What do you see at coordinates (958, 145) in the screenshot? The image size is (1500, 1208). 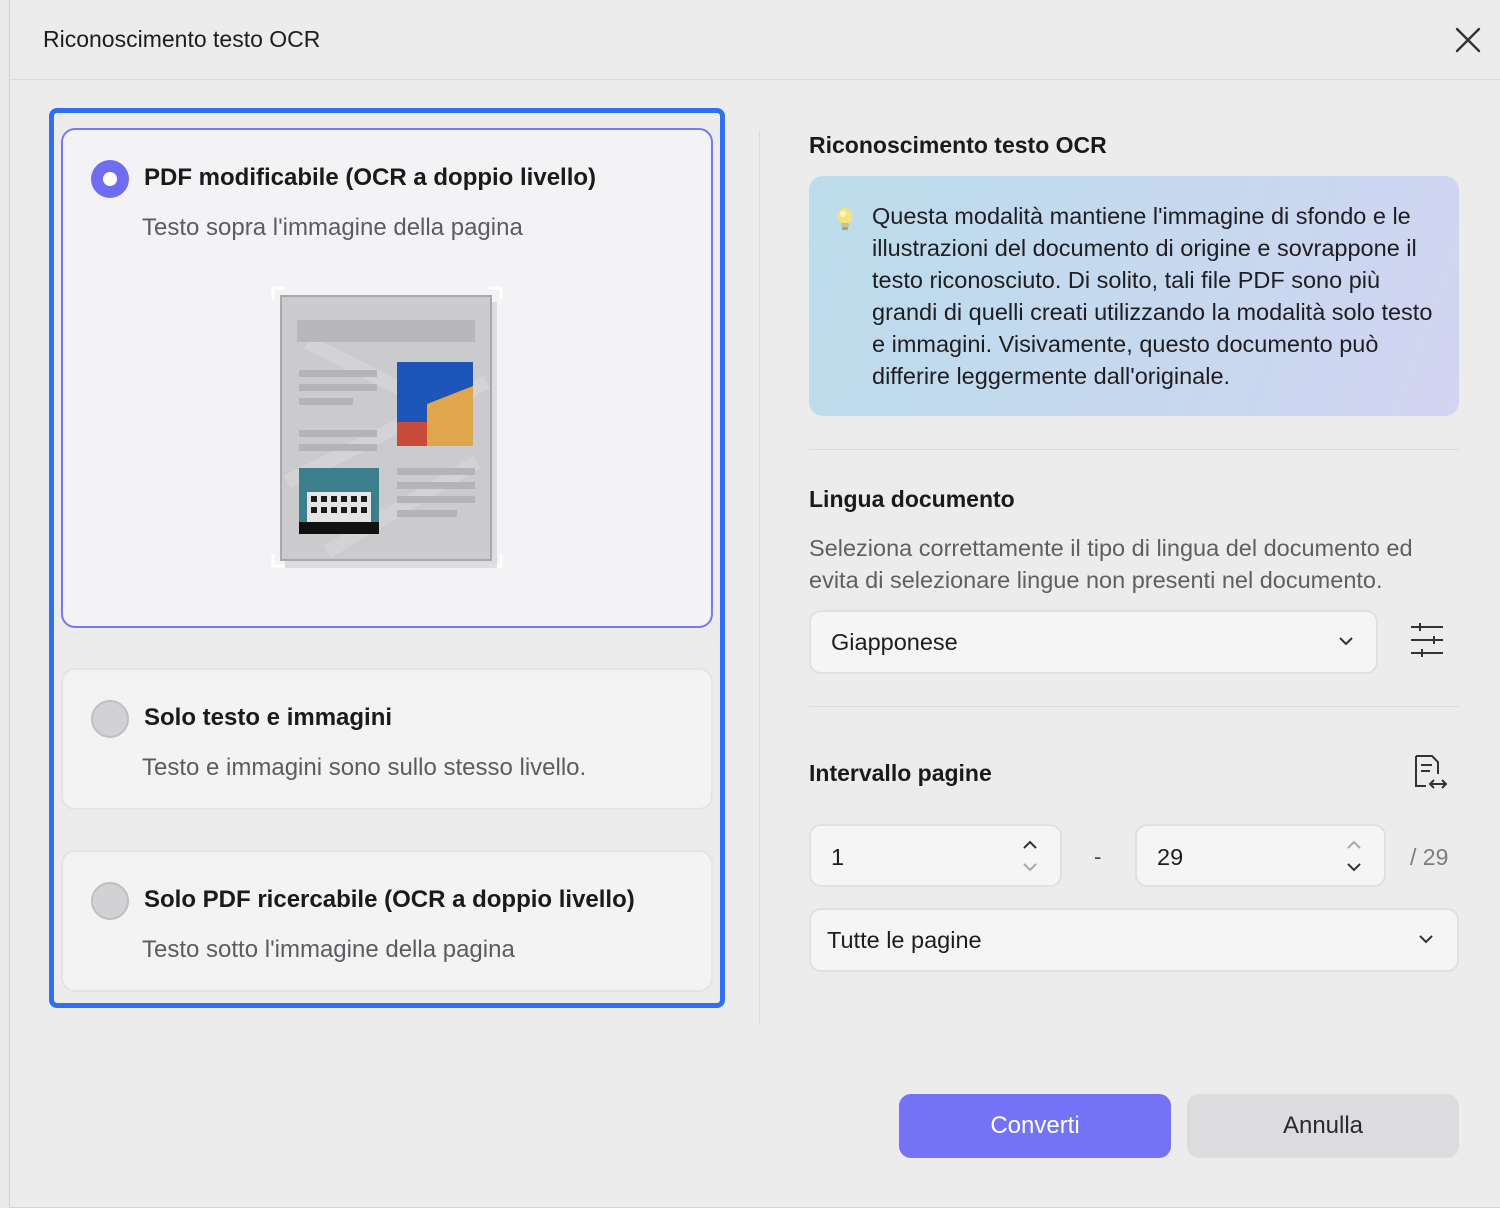 I see `ocr-section-title: Riconoscimento testo OCR` at bounding box center [958, 145].